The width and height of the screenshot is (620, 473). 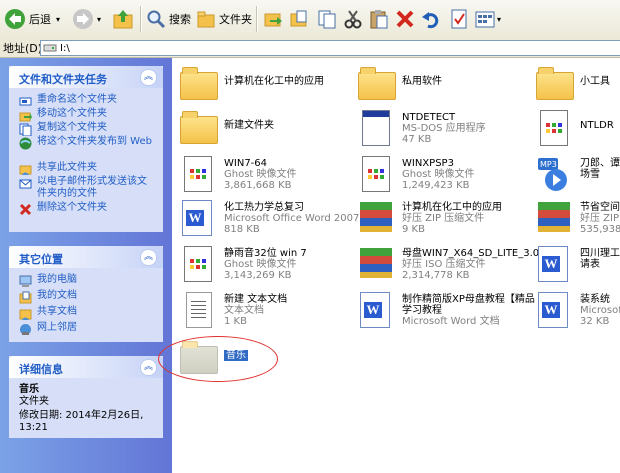 I want to click on file-item: WINXPSP3 Ghost 映像文件 1,249,423 KB, so click(x=441, y=174).